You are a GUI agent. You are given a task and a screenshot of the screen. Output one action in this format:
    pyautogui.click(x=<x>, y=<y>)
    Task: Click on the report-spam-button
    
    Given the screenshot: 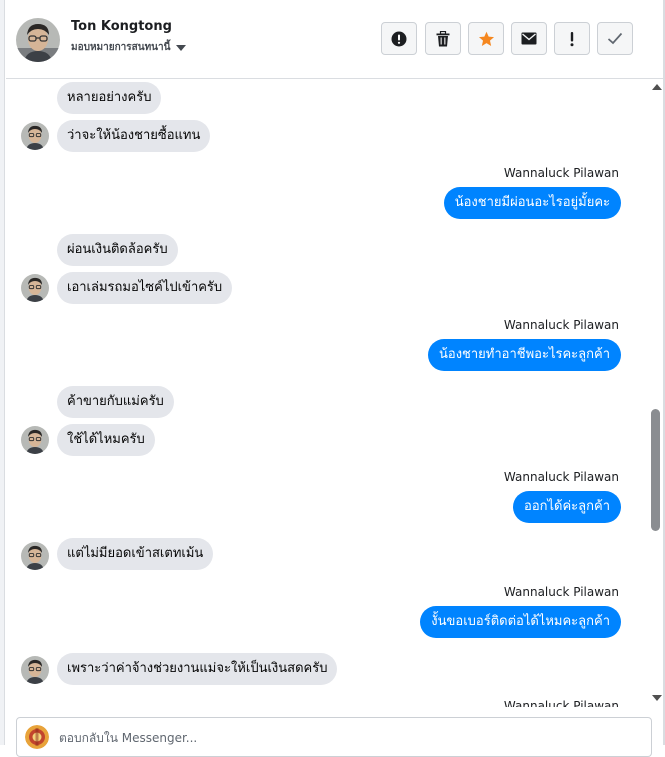 What is the action you would take?
    pyautogui.click(x=399, y=38)
    